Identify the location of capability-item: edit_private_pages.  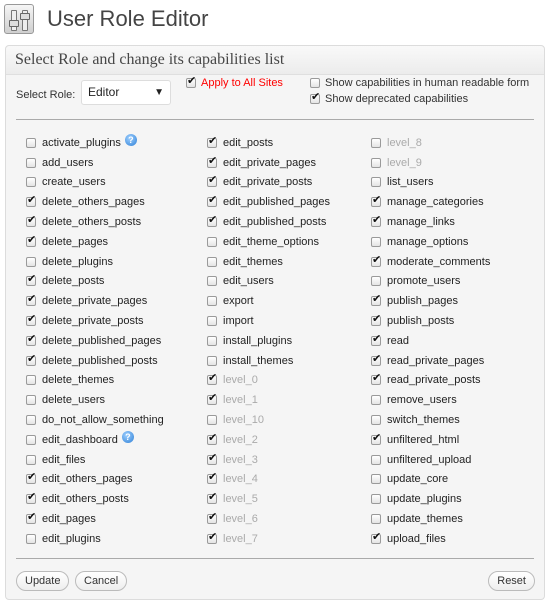
(268, 163).